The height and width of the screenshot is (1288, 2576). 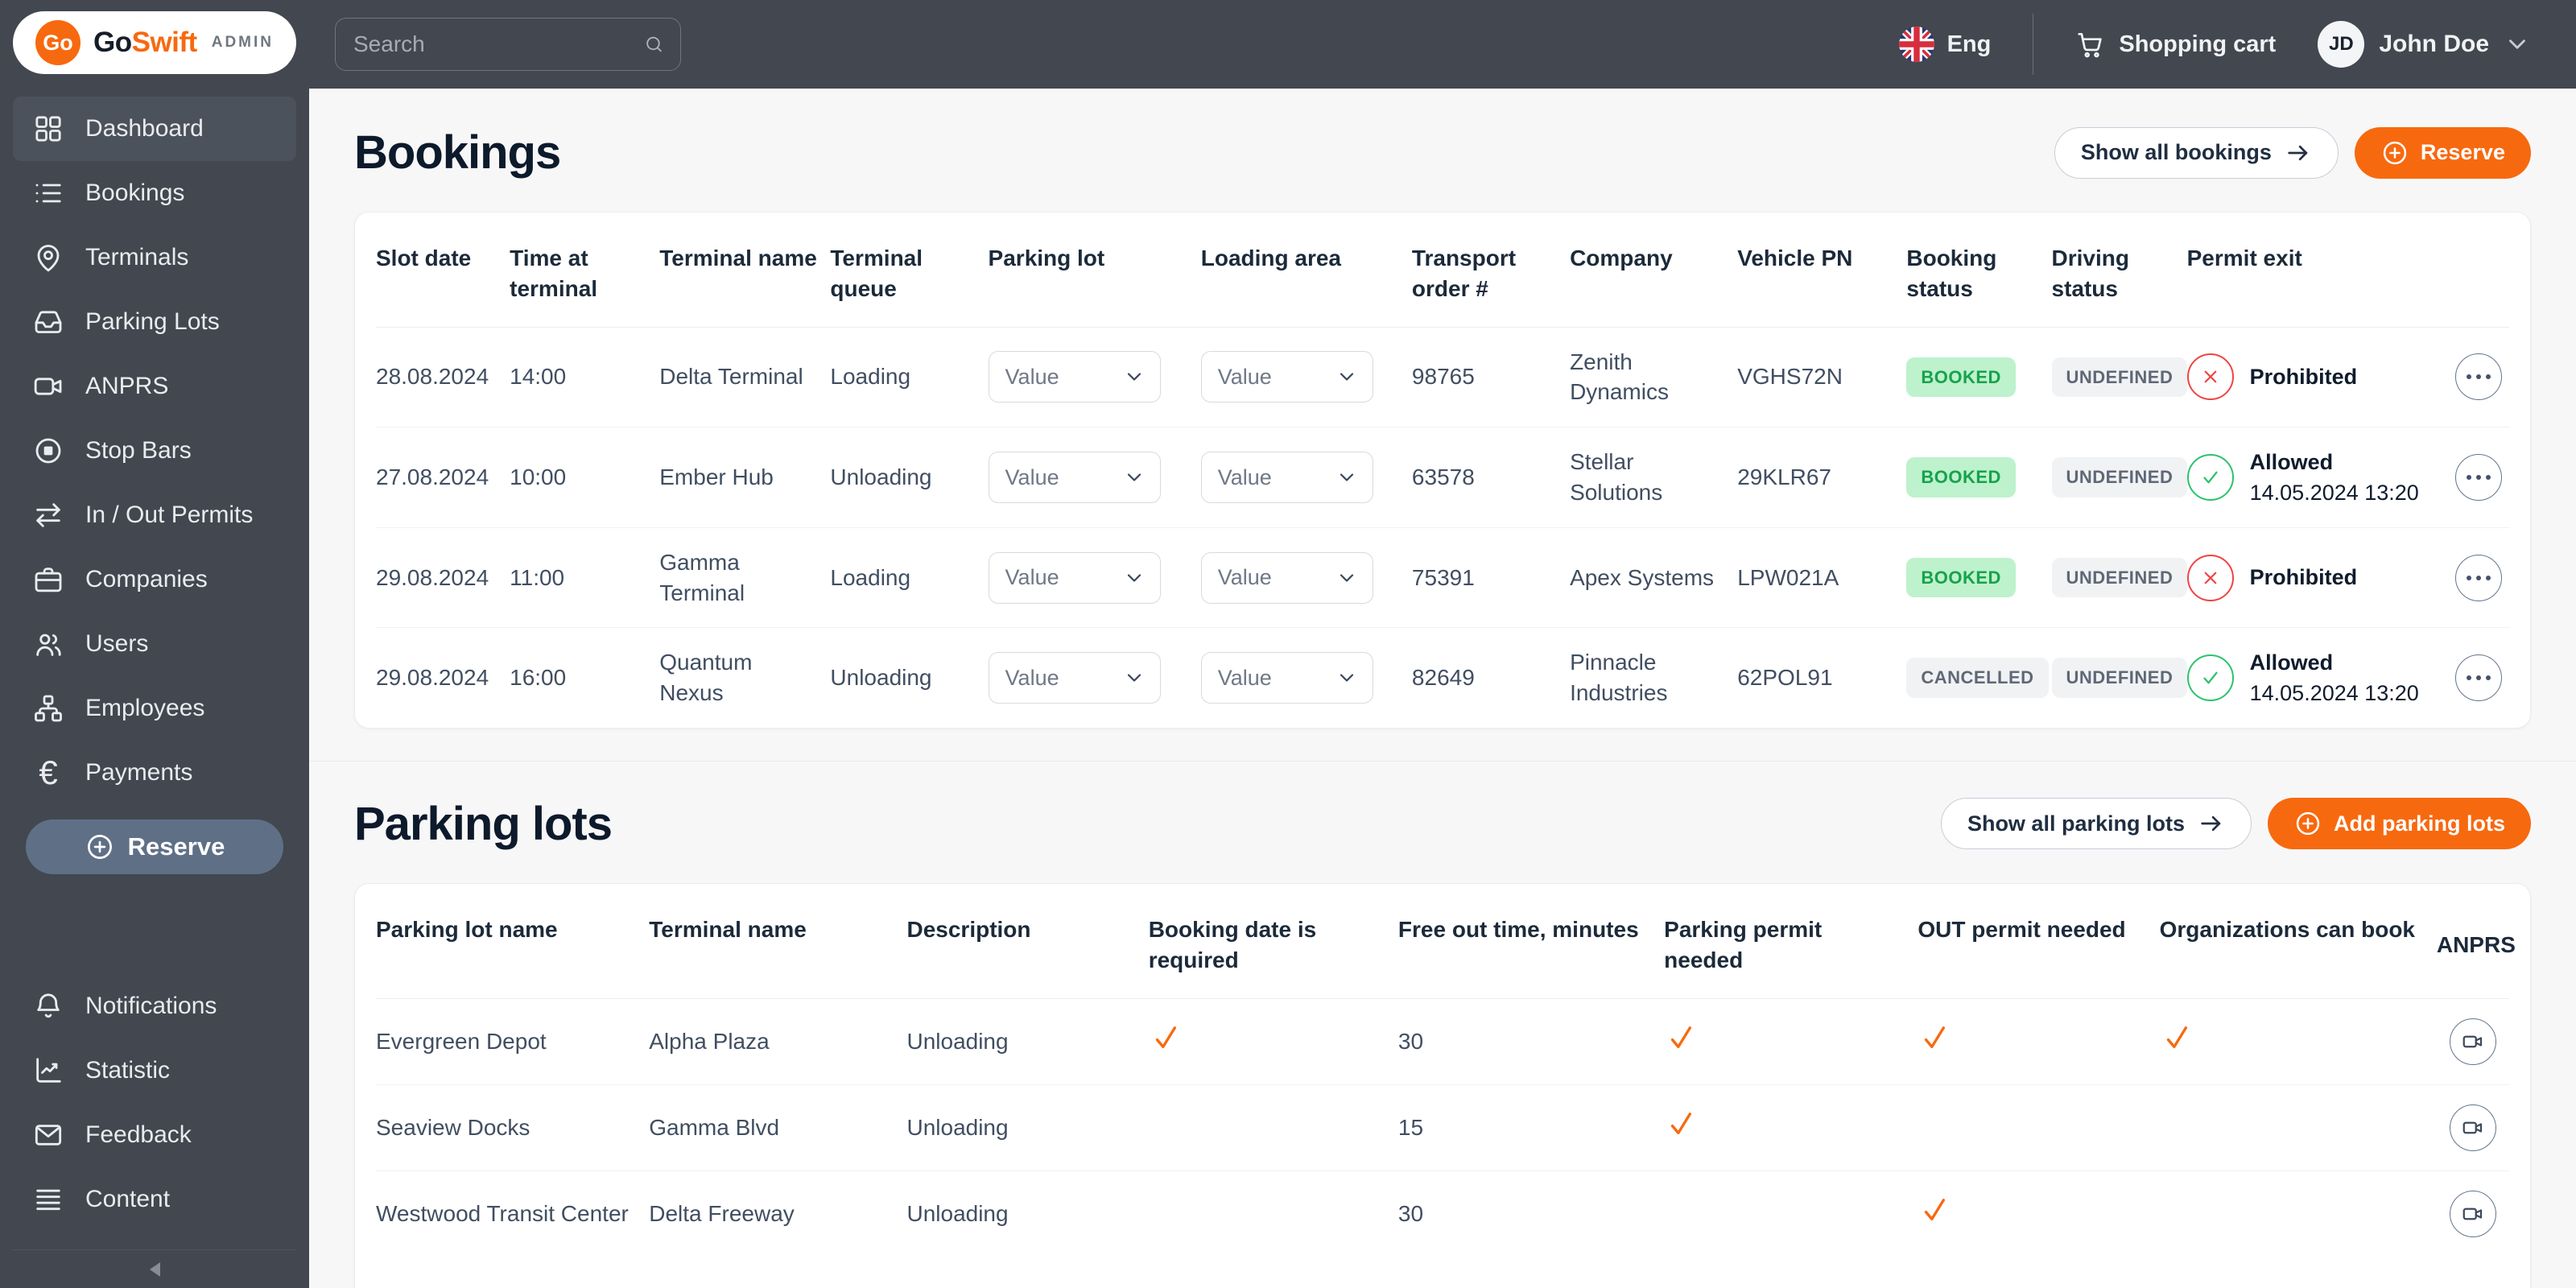 I want to click on booking-status-badge: CANCELLED, so click(x=1977, y=678).